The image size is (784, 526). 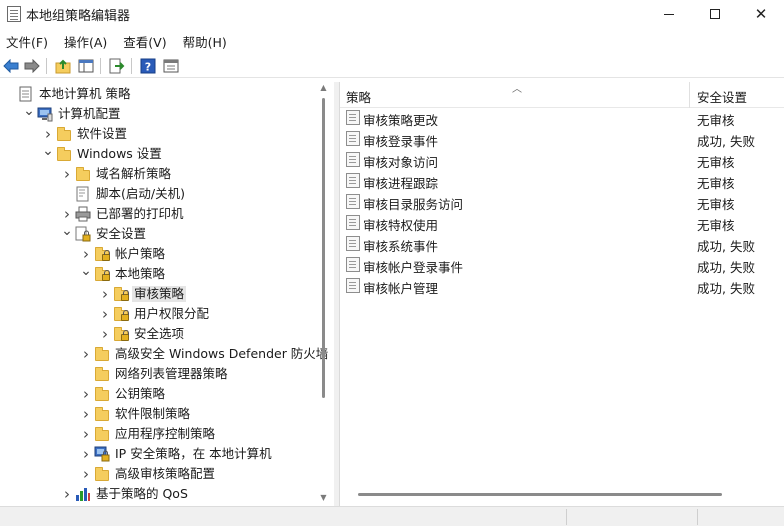 I want to click on list-item: 审核目录服务访问 无审核, so click(x=562, y=201).